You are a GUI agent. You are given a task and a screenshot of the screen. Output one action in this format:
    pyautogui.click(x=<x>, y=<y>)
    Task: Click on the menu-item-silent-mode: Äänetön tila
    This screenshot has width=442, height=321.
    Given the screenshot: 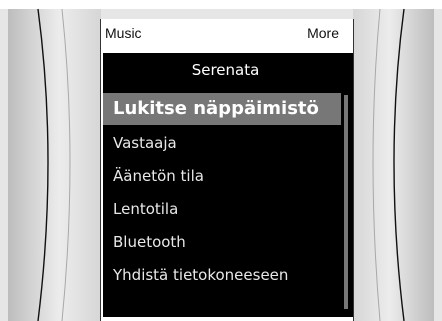 What is the action you would take?
    pyautogui.click(x=222, y=176)
    